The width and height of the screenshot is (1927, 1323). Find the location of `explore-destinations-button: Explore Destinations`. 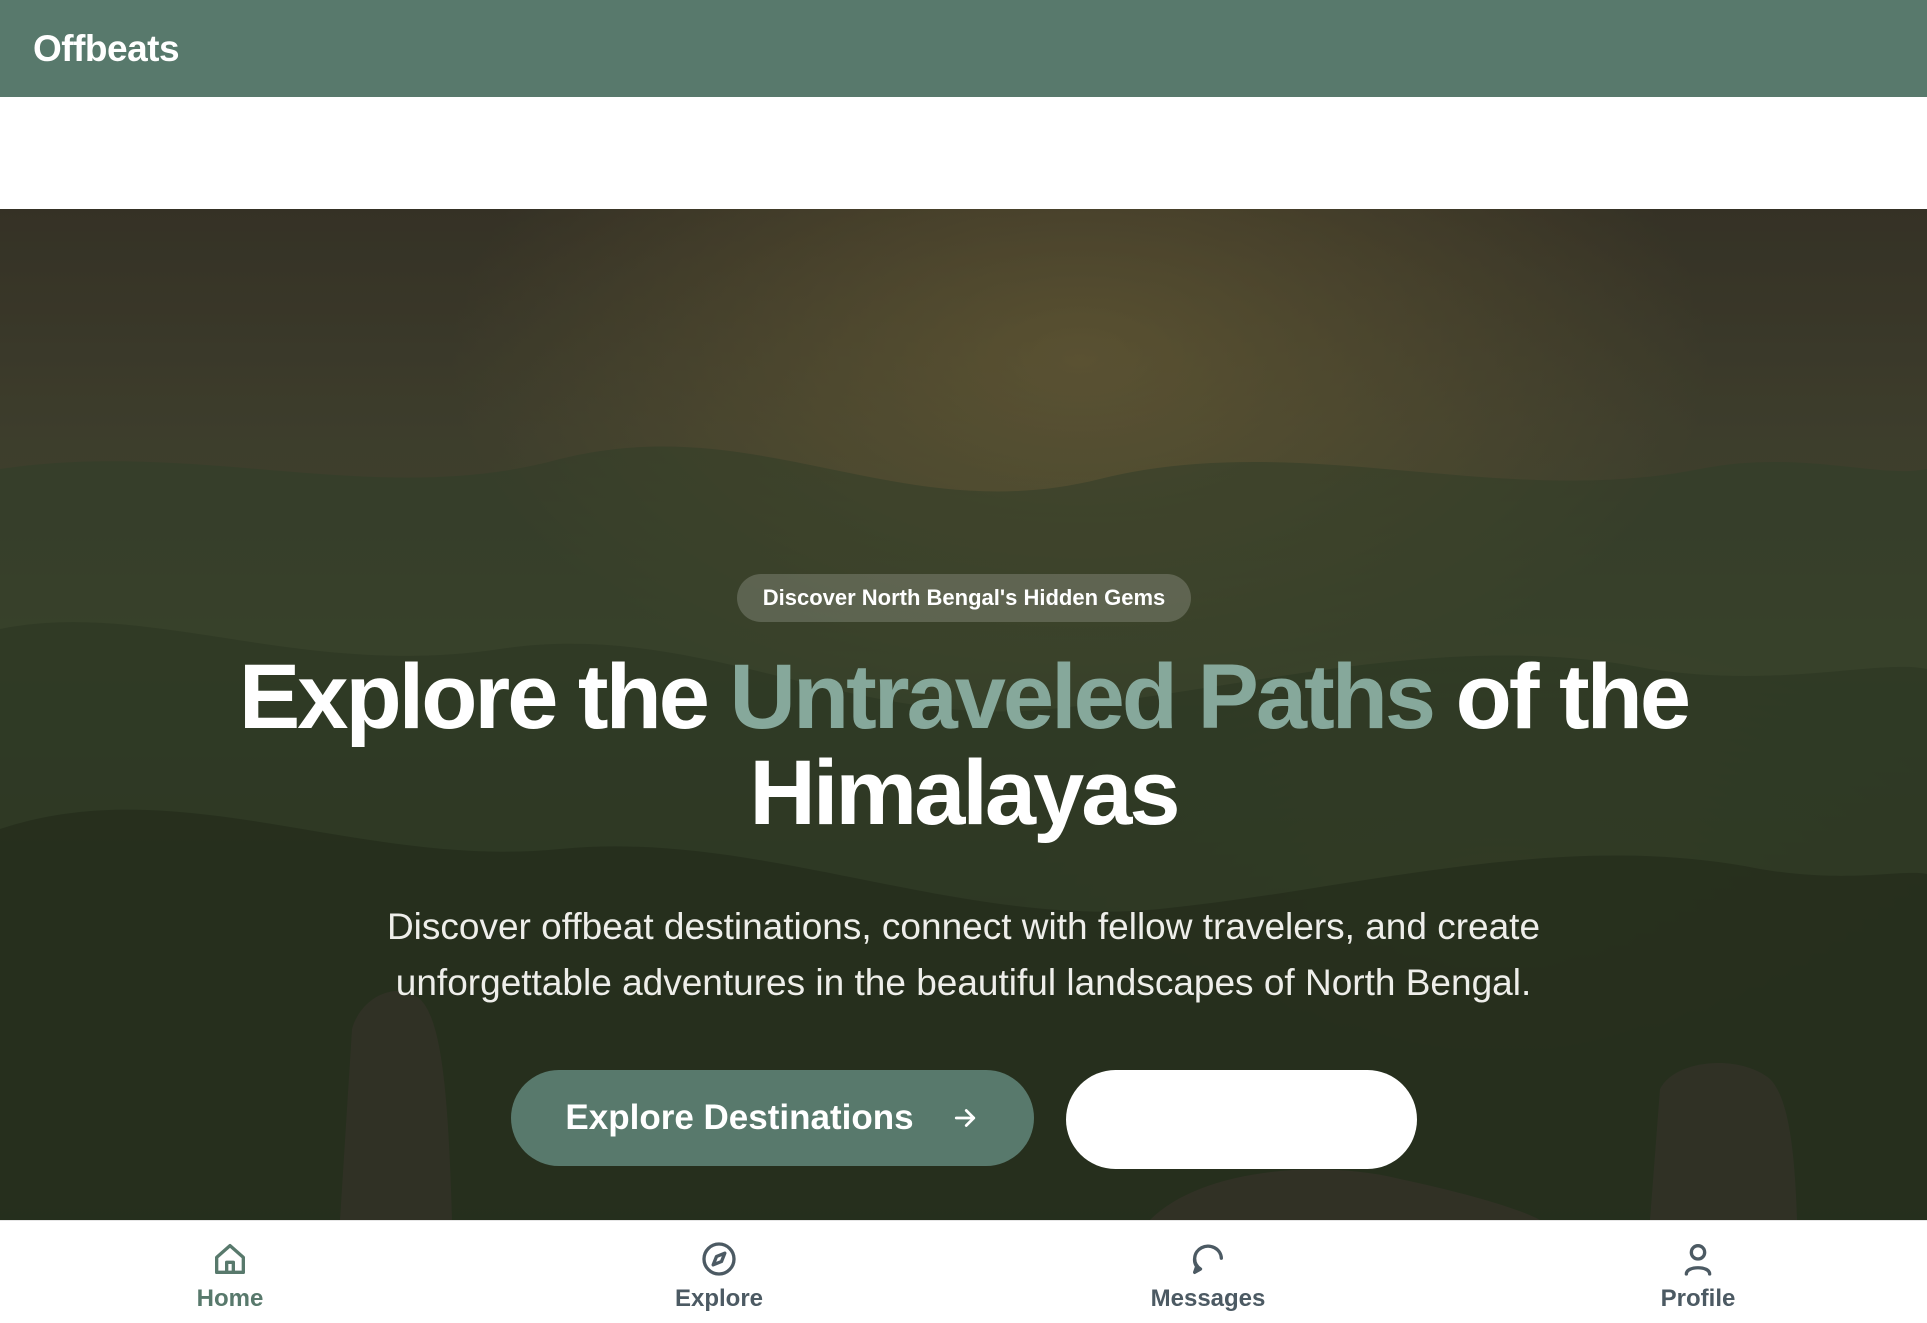

explore-destinations-button: Explore Destinations is located at coordinates (772, 1118).